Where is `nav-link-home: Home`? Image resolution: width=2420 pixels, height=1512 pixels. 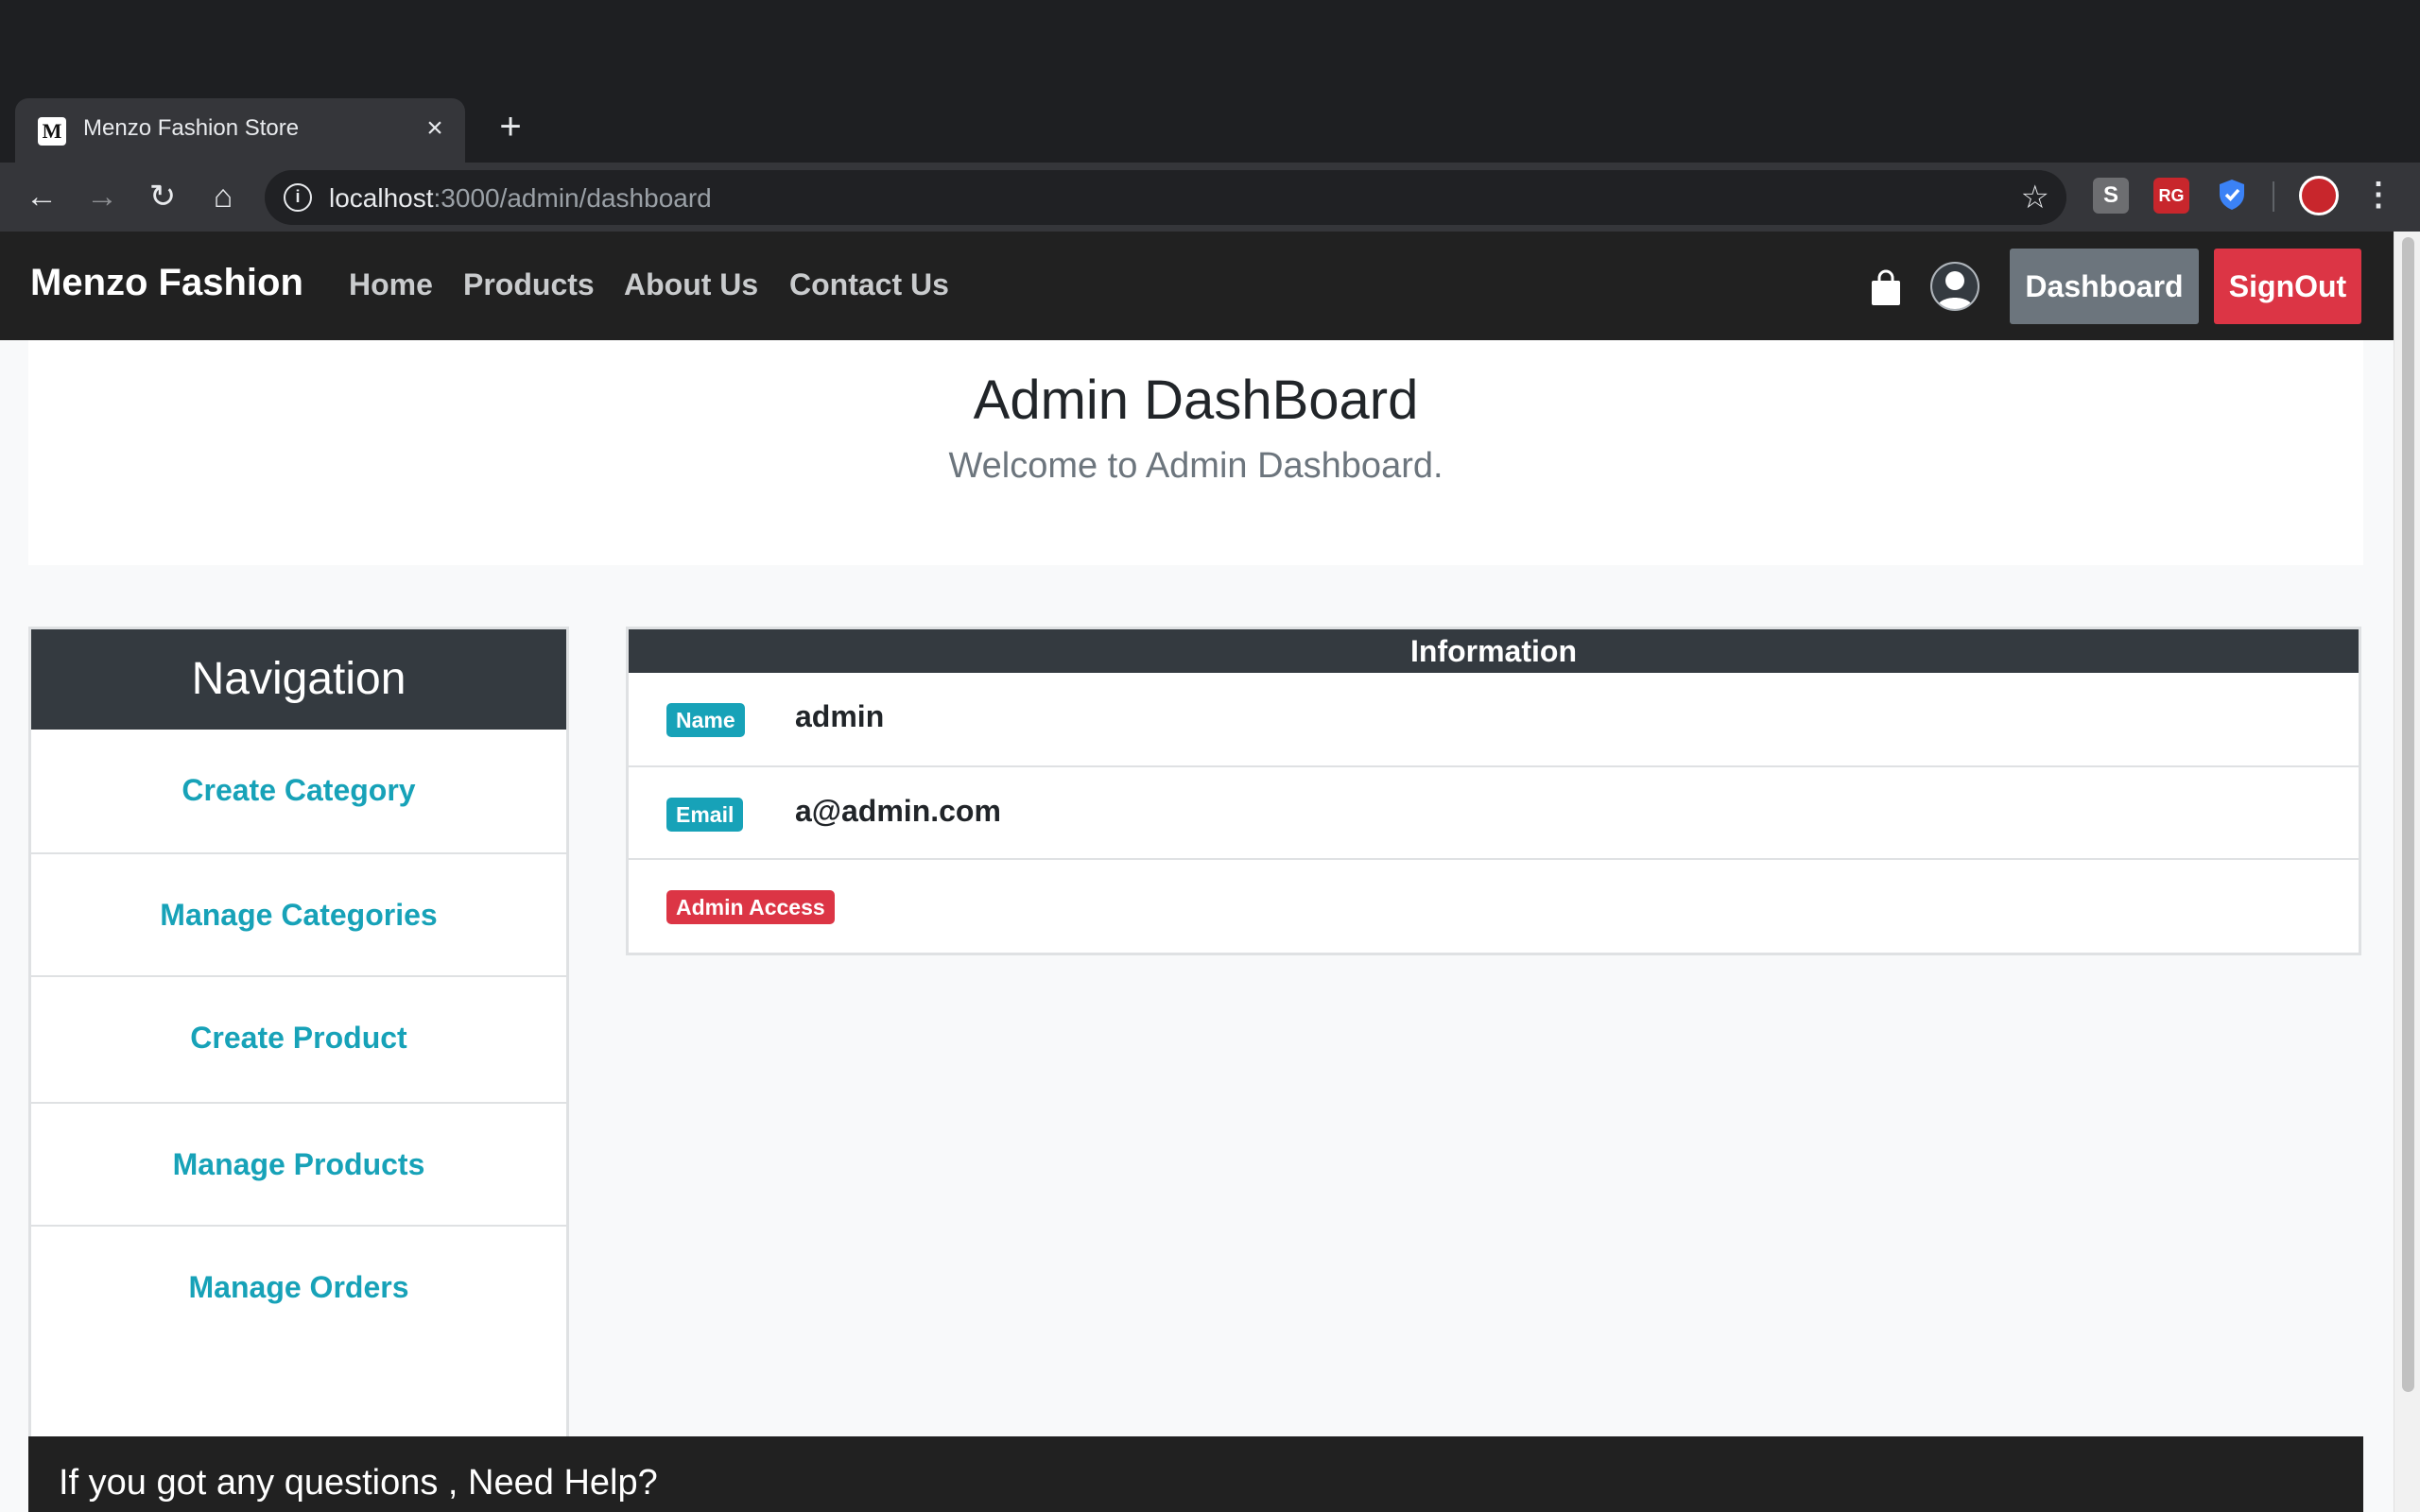
nav-link-home: Home is located at coordinates (391, 284).